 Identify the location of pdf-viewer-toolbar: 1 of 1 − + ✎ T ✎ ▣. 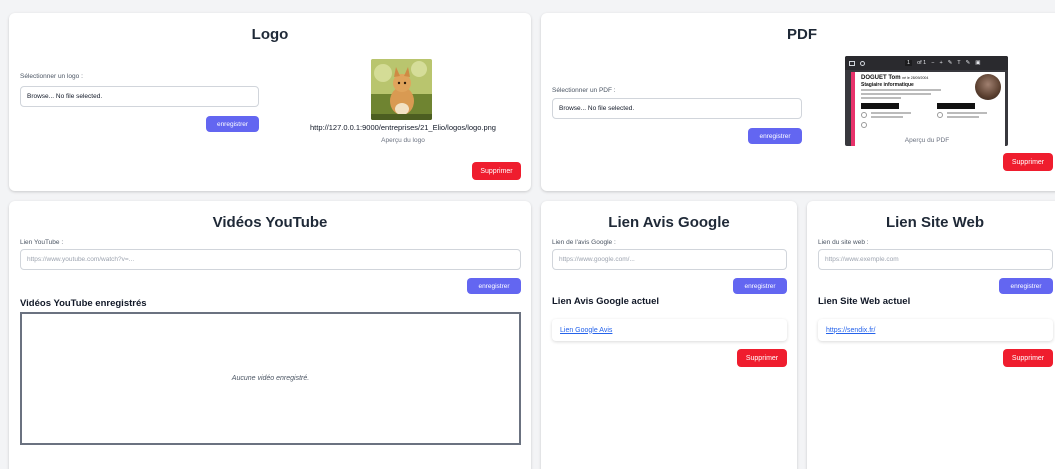
(926, 63).